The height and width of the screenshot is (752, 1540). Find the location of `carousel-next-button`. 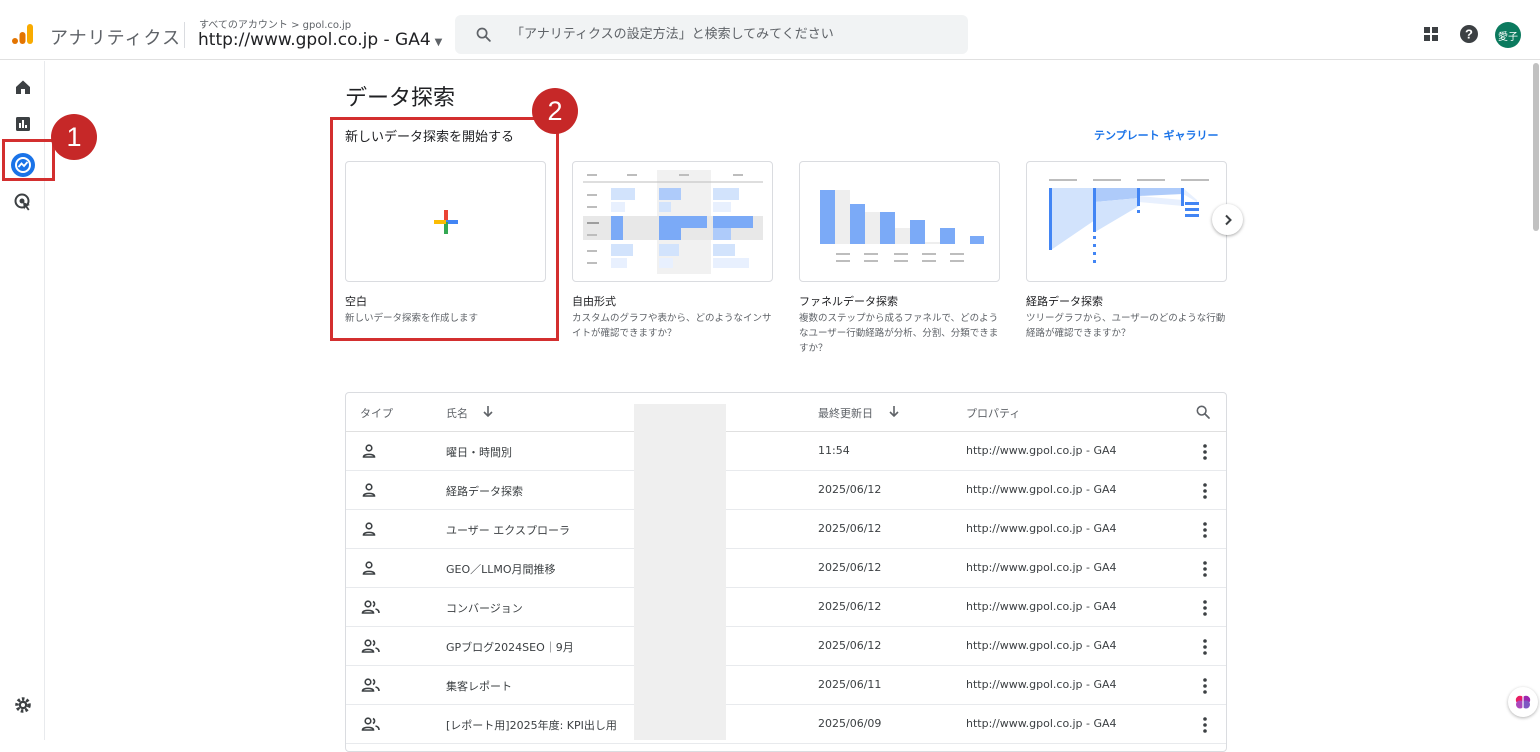

carousel-next-button is located at coordinates (1227, 219).